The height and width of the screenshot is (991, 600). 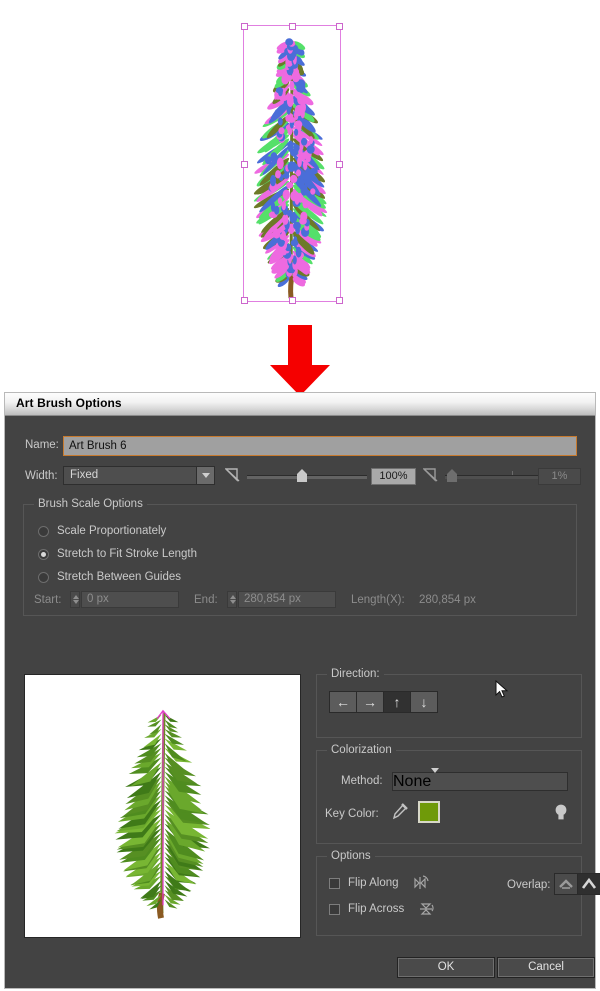 What do you see at coordinates (42, 445) in the screenshot?
I see `name-label: Name:` at bounding box center [42, 445].